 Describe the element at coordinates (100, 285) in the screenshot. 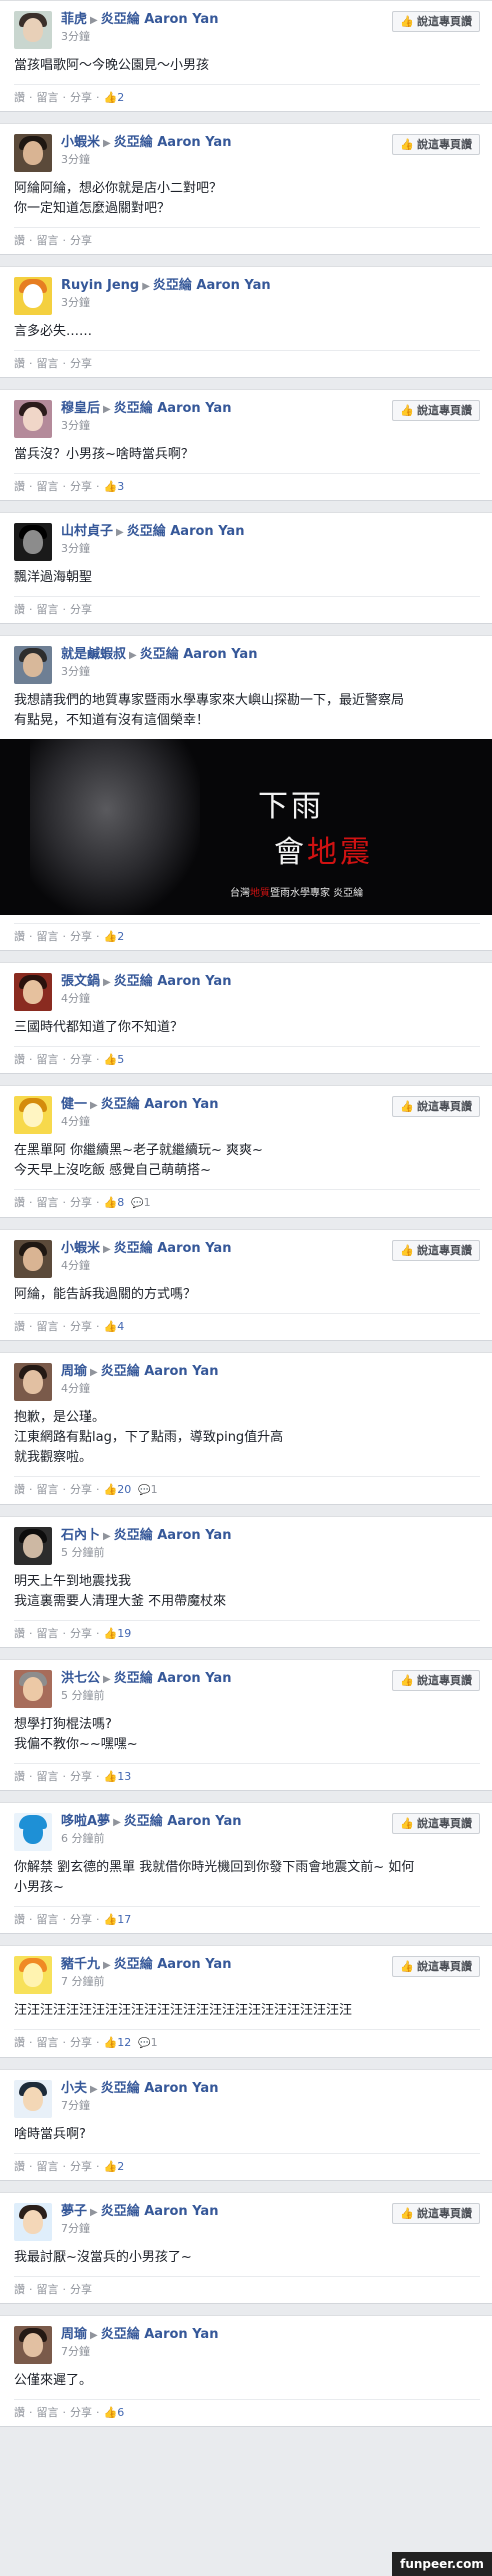

I see `author-link: Ruyin Jeng` at that location.